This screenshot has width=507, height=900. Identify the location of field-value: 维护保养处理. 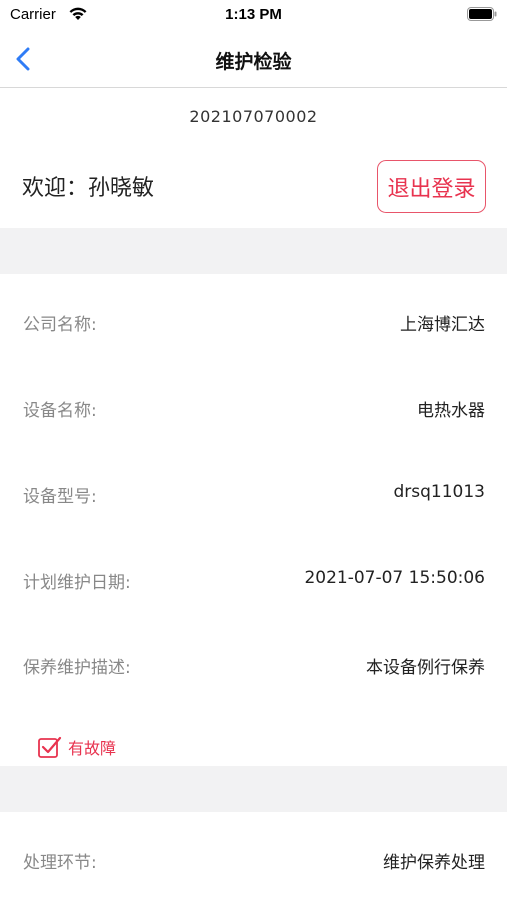
(434, 863).